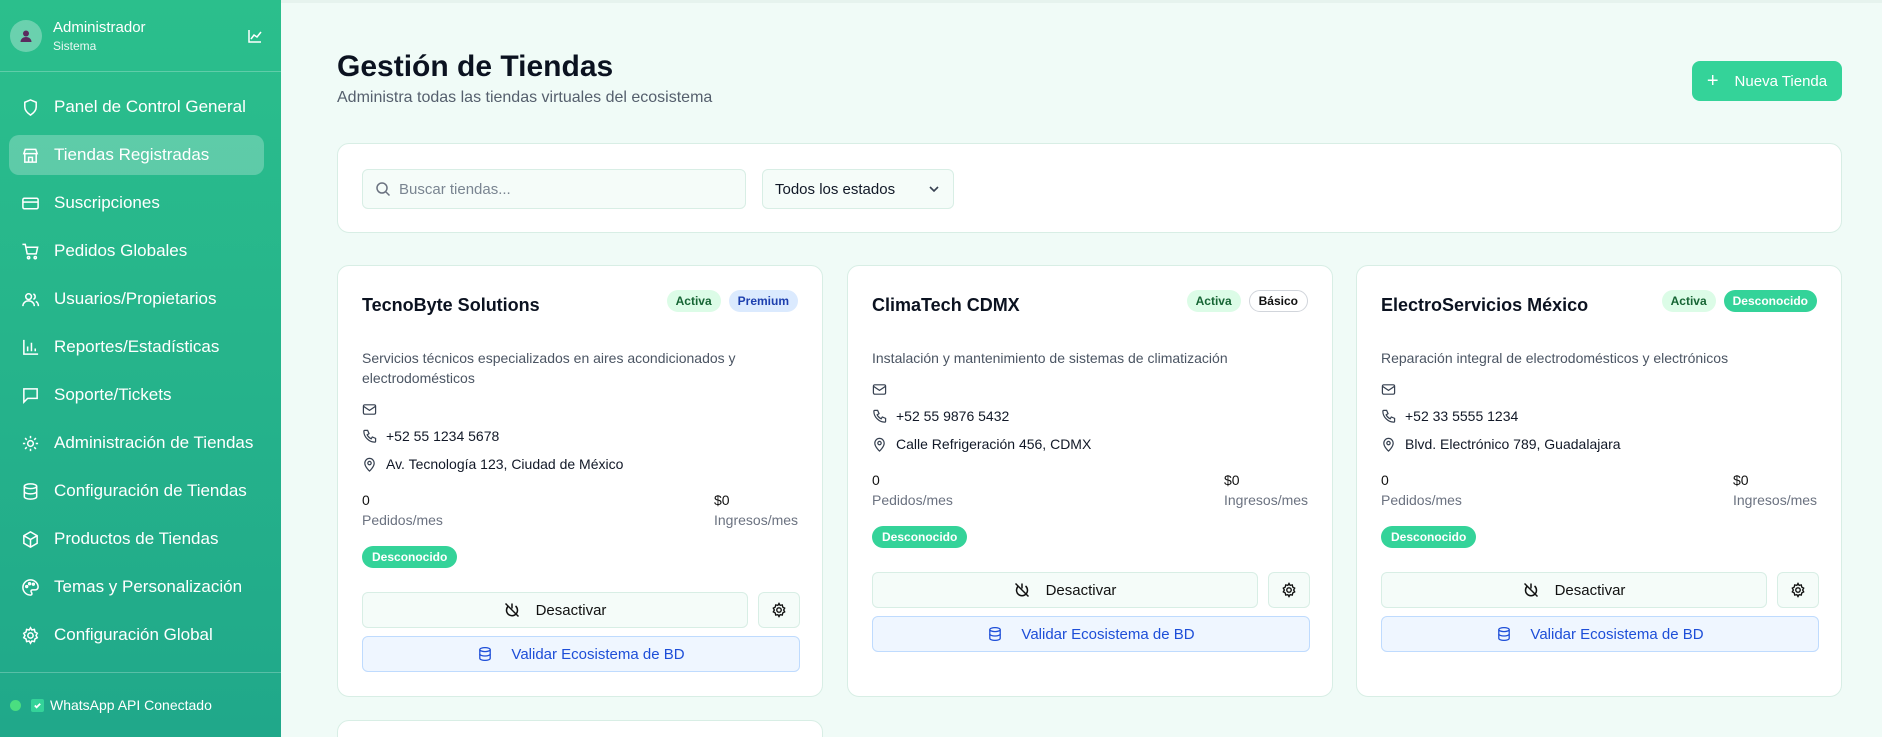  I want to click on cog-icon, so click(30, 443).